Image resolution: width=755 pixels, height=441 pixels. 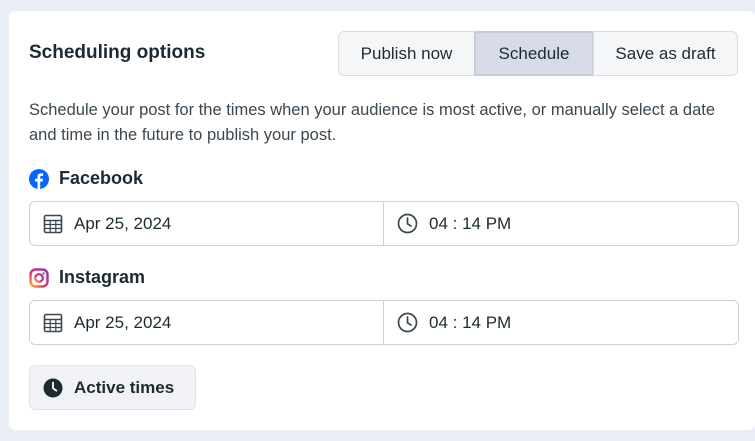 I want to click on active-times-label: Active times, so click(x=124, y=387).